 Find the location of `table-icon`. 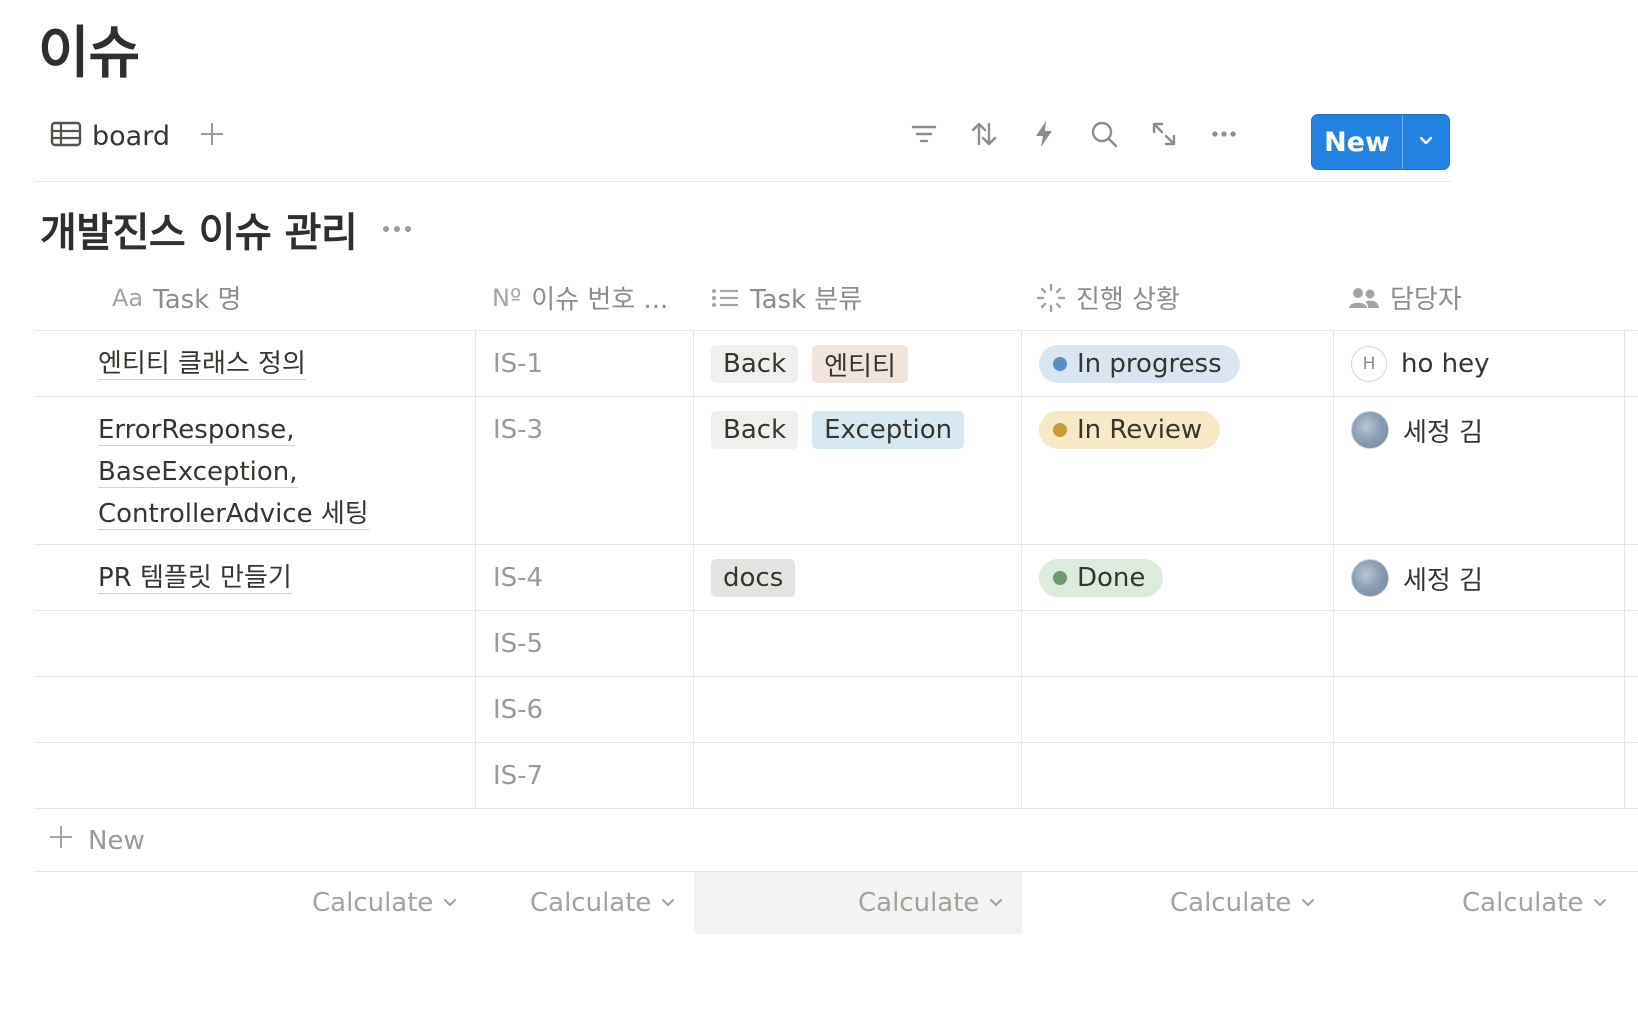

table-icon is located at coordinates (66, 136).